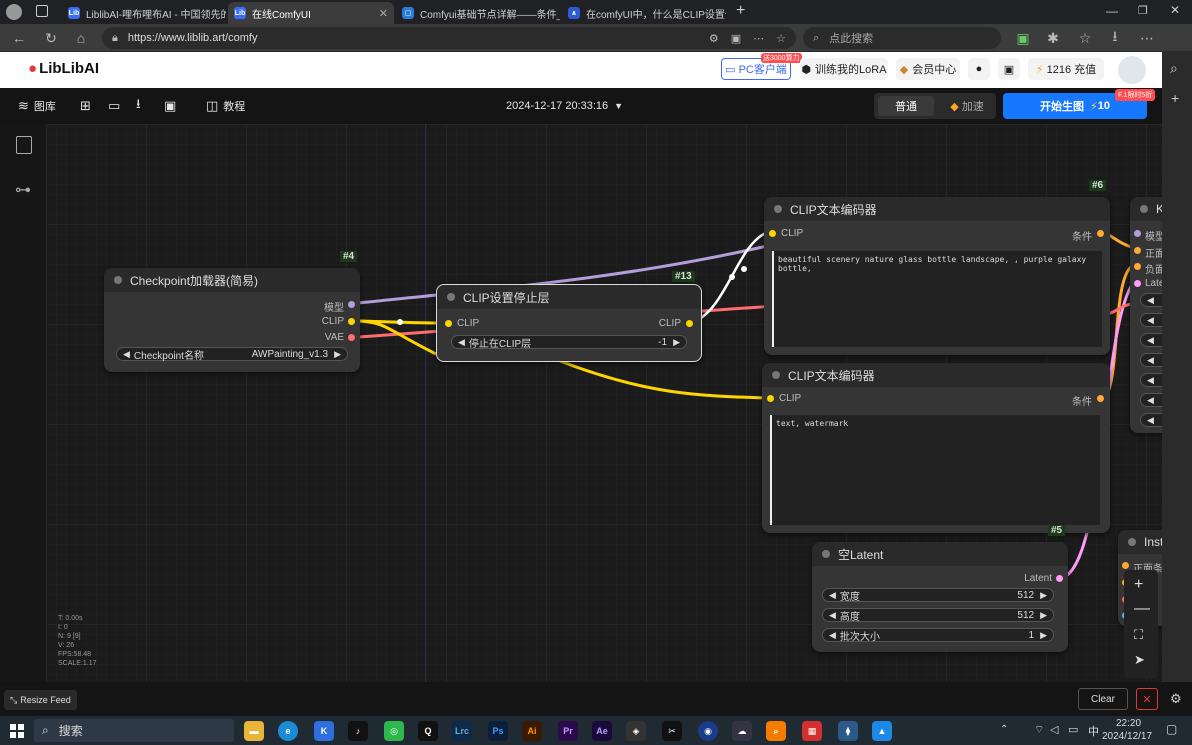  Describe the element at coordinates (938, 635) in the screenshot. I see `batch-size-widget: ◀ 批次大小 1 ▶` at that location.